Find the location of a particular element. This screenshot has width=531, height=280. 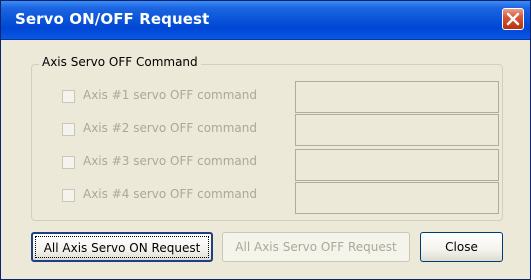

axis2-servo-off-checkbox is located at coordinates (68, 129).